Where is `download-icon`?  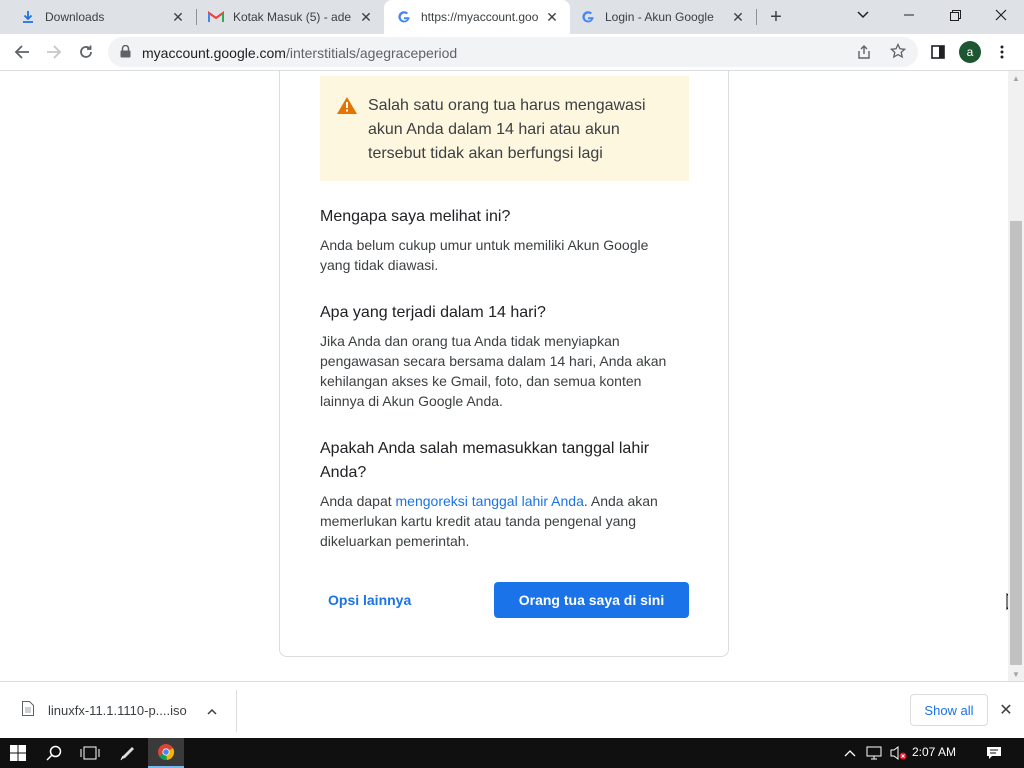
download-icon is located at coordinates (28, 17).